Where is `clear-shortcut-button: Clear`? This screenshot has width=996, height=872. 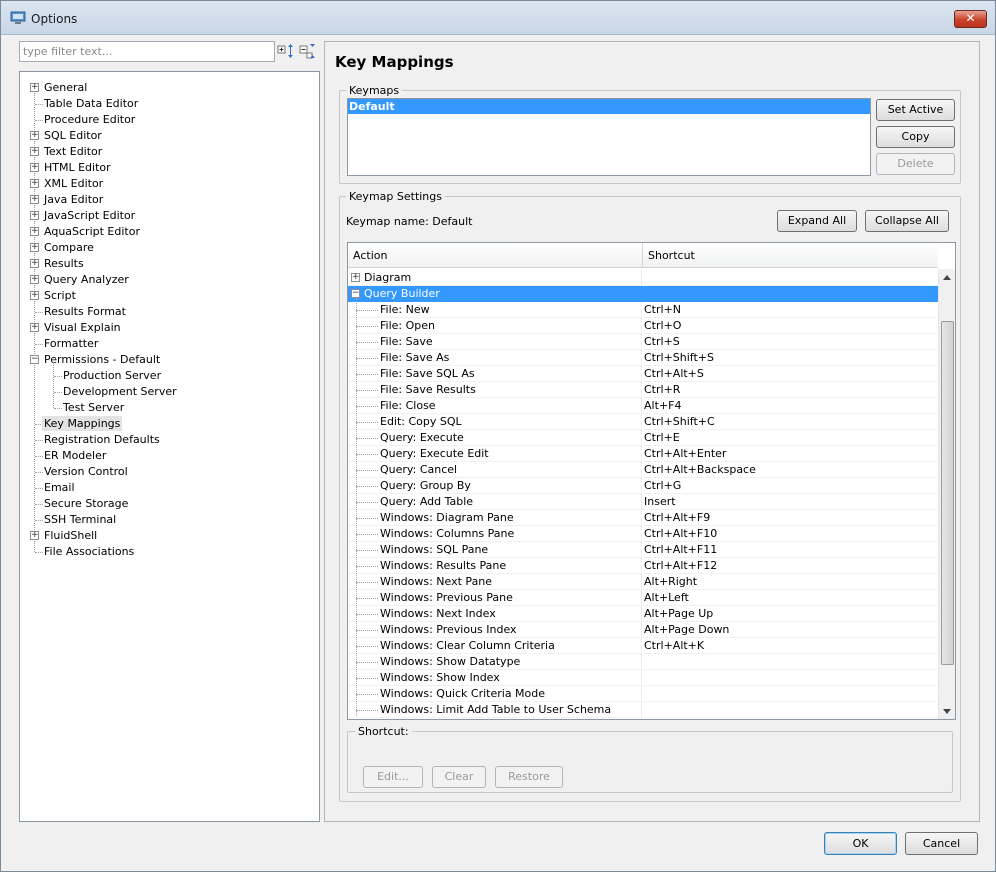
clear-shortcut-button: Clear is located at coordinates (459, 777).